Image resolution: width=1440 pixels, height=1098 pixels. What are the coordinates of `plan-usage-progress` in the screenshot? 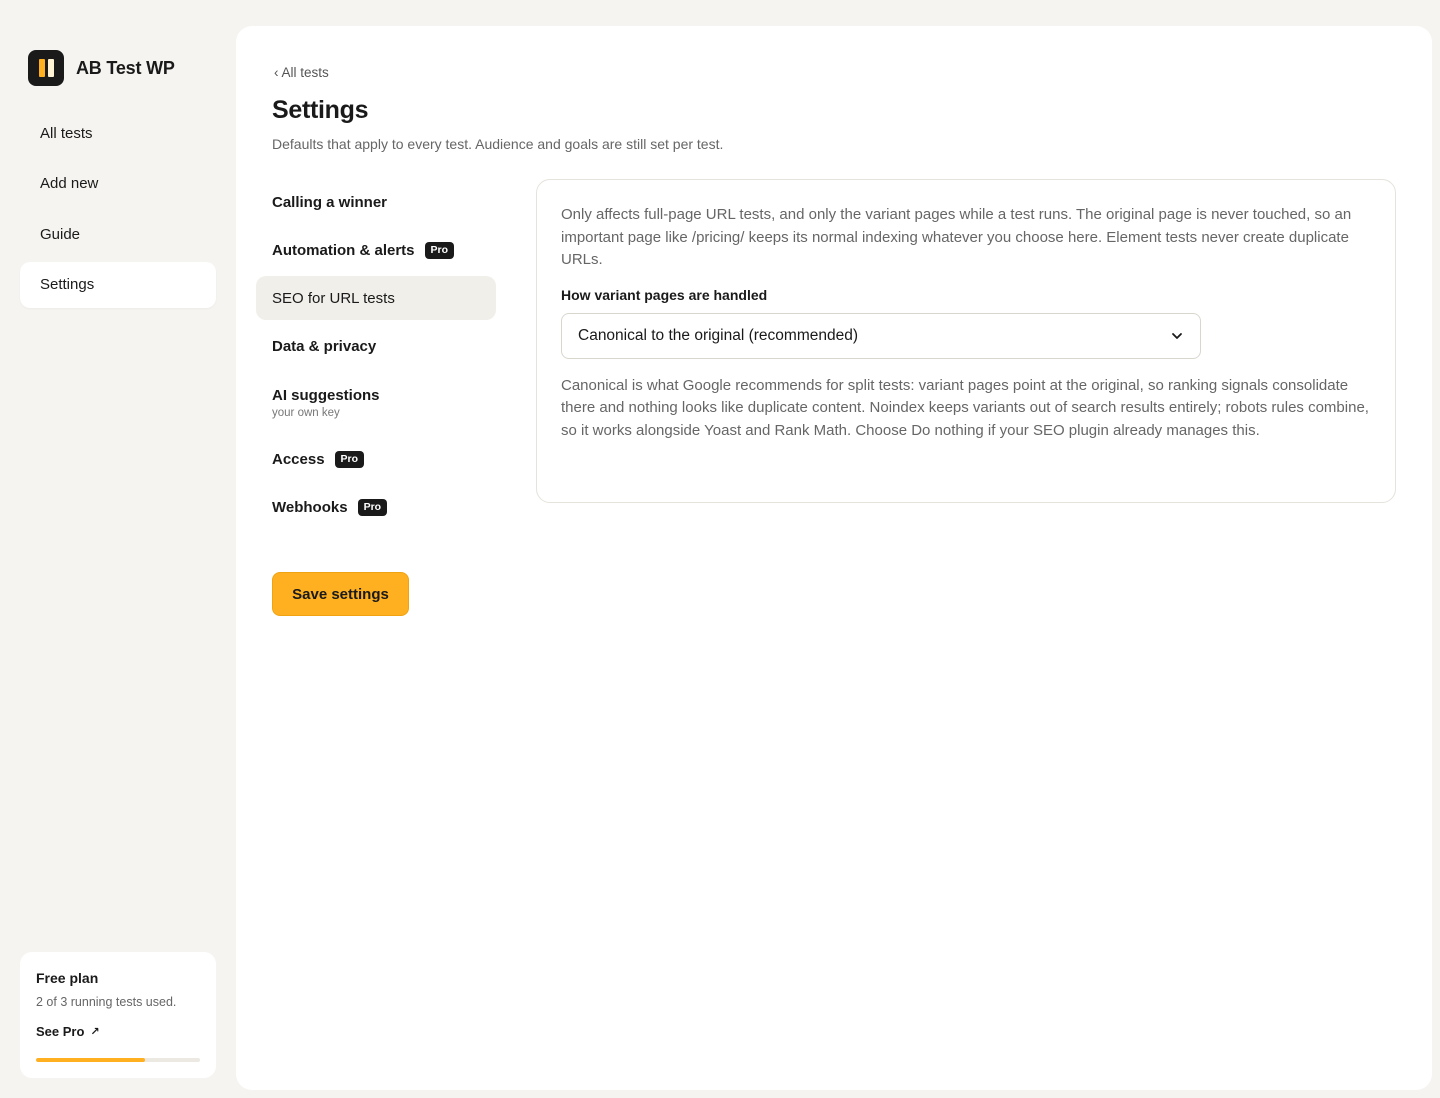 It's located at (118, 1060).